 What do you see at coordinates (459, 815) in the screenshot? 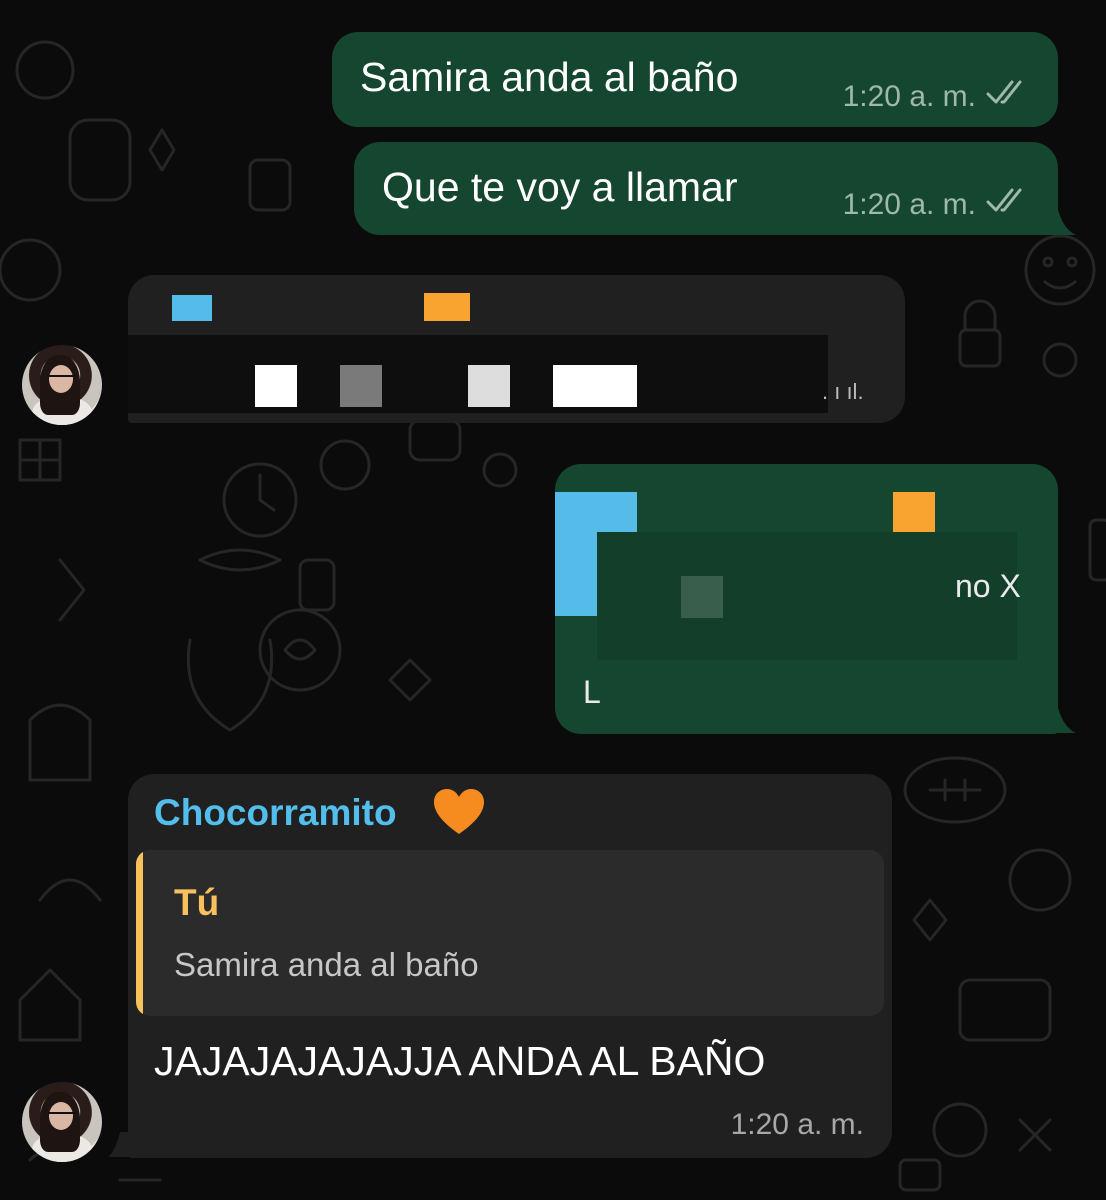
I see `orange-heart-icon` at bounding box center [459, 815].